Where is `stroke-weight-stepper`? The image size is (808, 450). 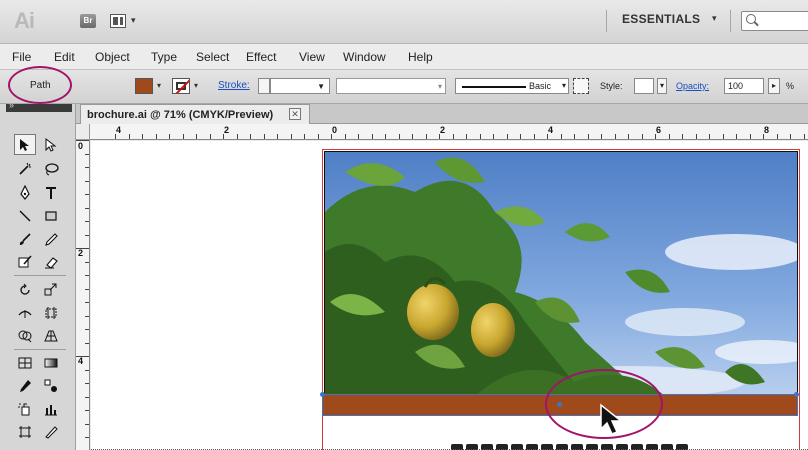
stroke-weight-stepper is located at coordinates (264, 86).